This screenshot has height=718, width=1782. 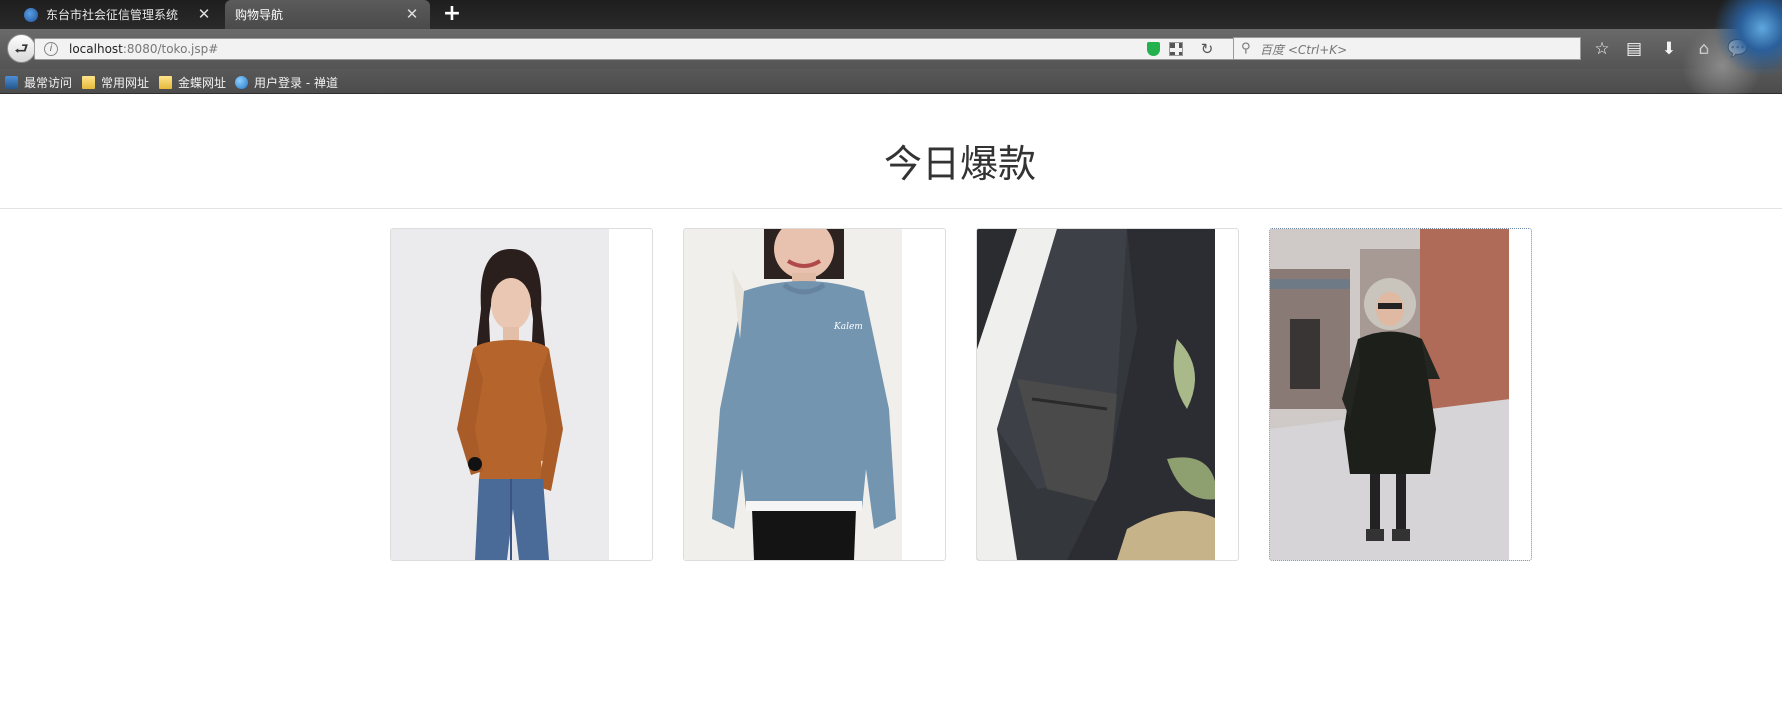 I want to click on url-path: :8080/toko.jsp#, so click(x=170, y=49).